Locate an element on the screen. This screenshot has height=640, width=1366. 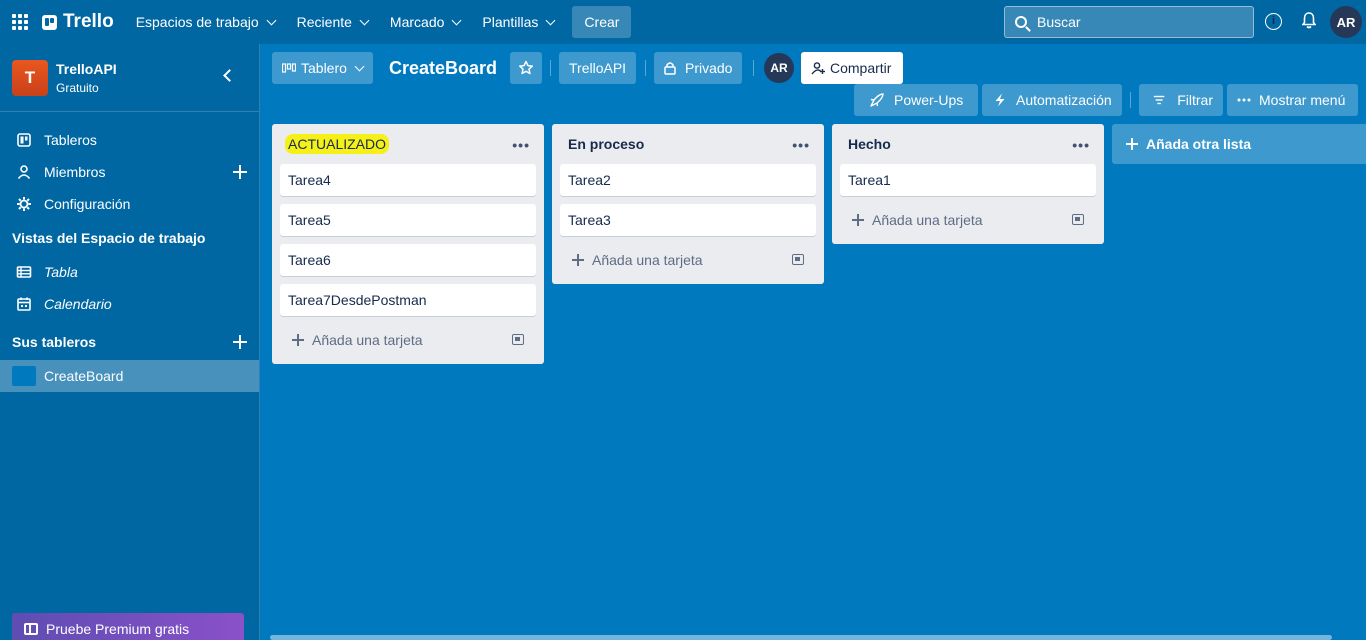
sidebar-item-settings: Configuración is located at coordinates (129, 204).